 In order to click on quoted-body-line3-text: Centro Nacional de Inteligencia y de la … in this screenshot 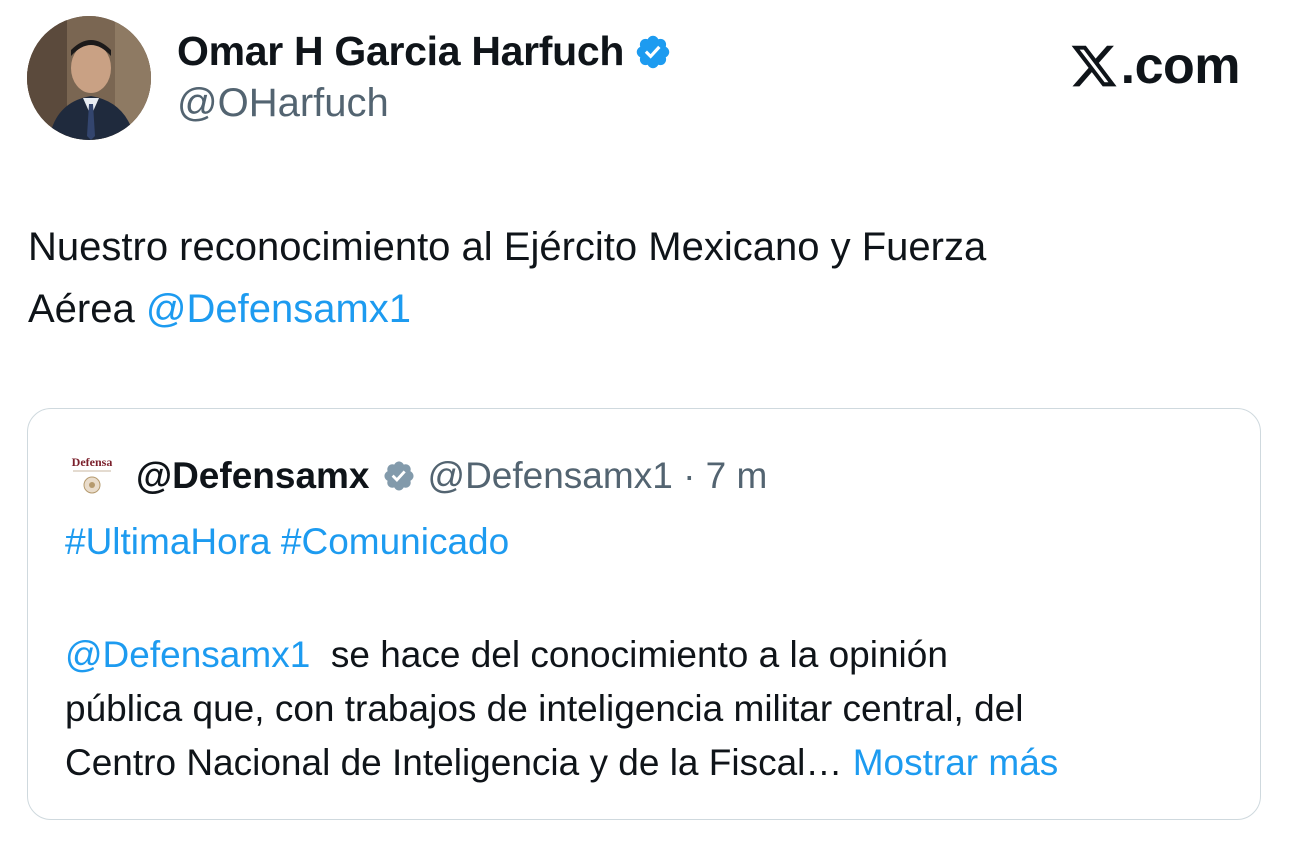, I will do `click(454, 762)`.